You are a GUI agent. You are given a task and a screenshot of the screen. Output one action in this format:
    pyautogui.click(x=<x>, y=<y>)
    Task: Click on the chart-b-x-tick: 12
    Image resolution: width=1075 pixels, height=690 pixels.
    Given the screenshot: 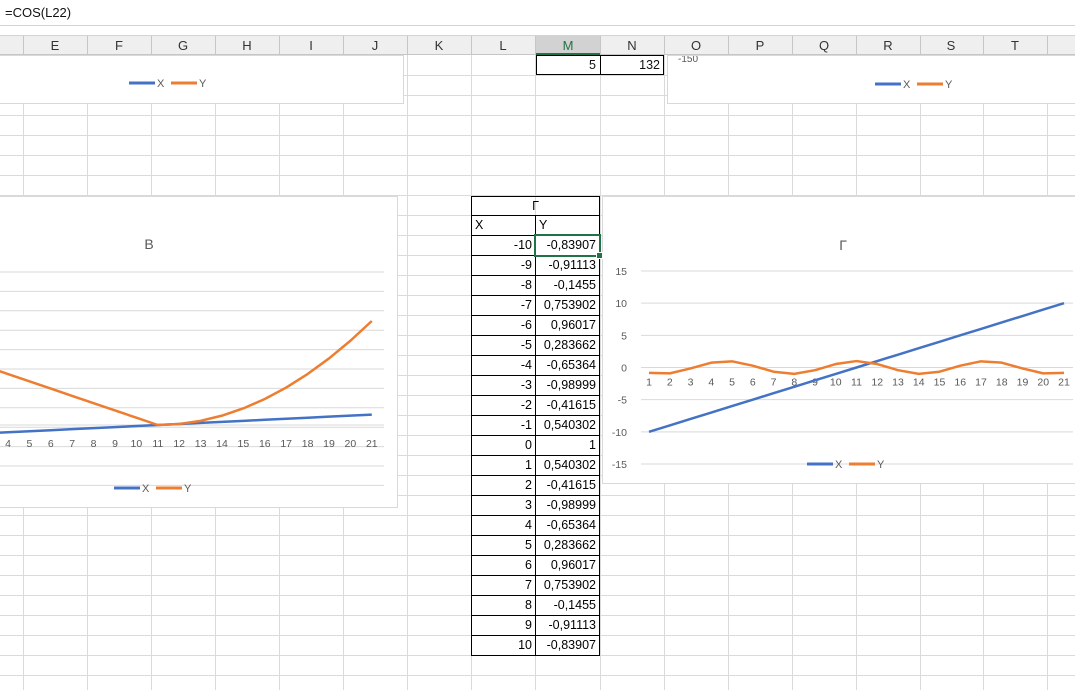 What is the action you would take?
    pyautogui.click(x=179, y=444)
    